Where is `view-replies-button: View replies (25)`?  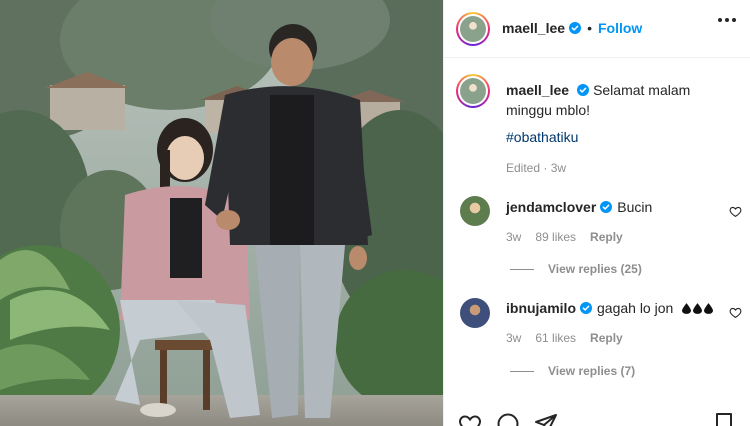
view-replies-button: View replies (25) is located at coordinates (576, 269).